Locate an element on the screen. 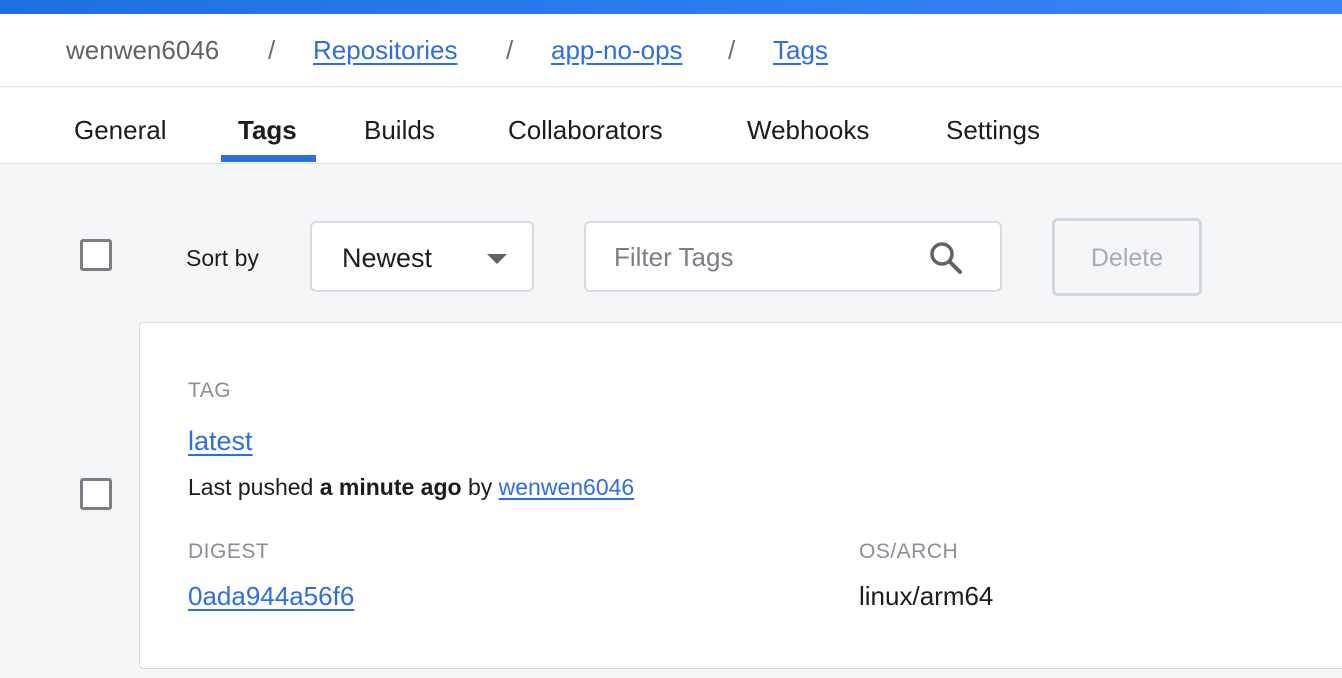 The height and width of the screenshot is (678, 1342). filter-tags-field is located at coordinates (793, 256).